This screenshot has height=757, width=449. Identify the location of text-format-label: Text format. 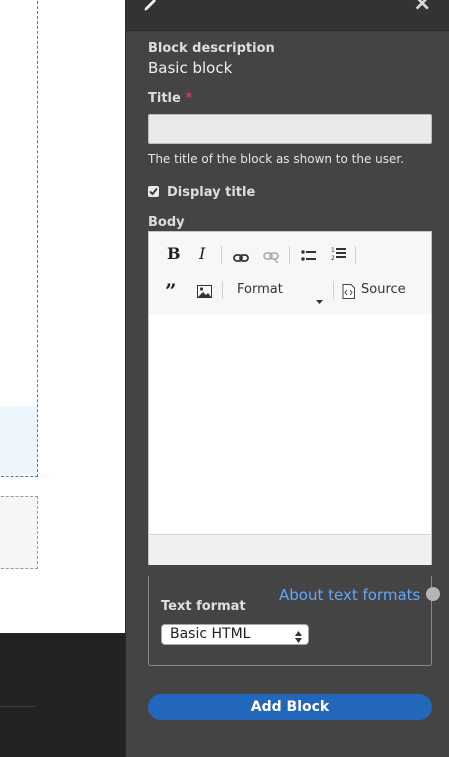
(203, 606).